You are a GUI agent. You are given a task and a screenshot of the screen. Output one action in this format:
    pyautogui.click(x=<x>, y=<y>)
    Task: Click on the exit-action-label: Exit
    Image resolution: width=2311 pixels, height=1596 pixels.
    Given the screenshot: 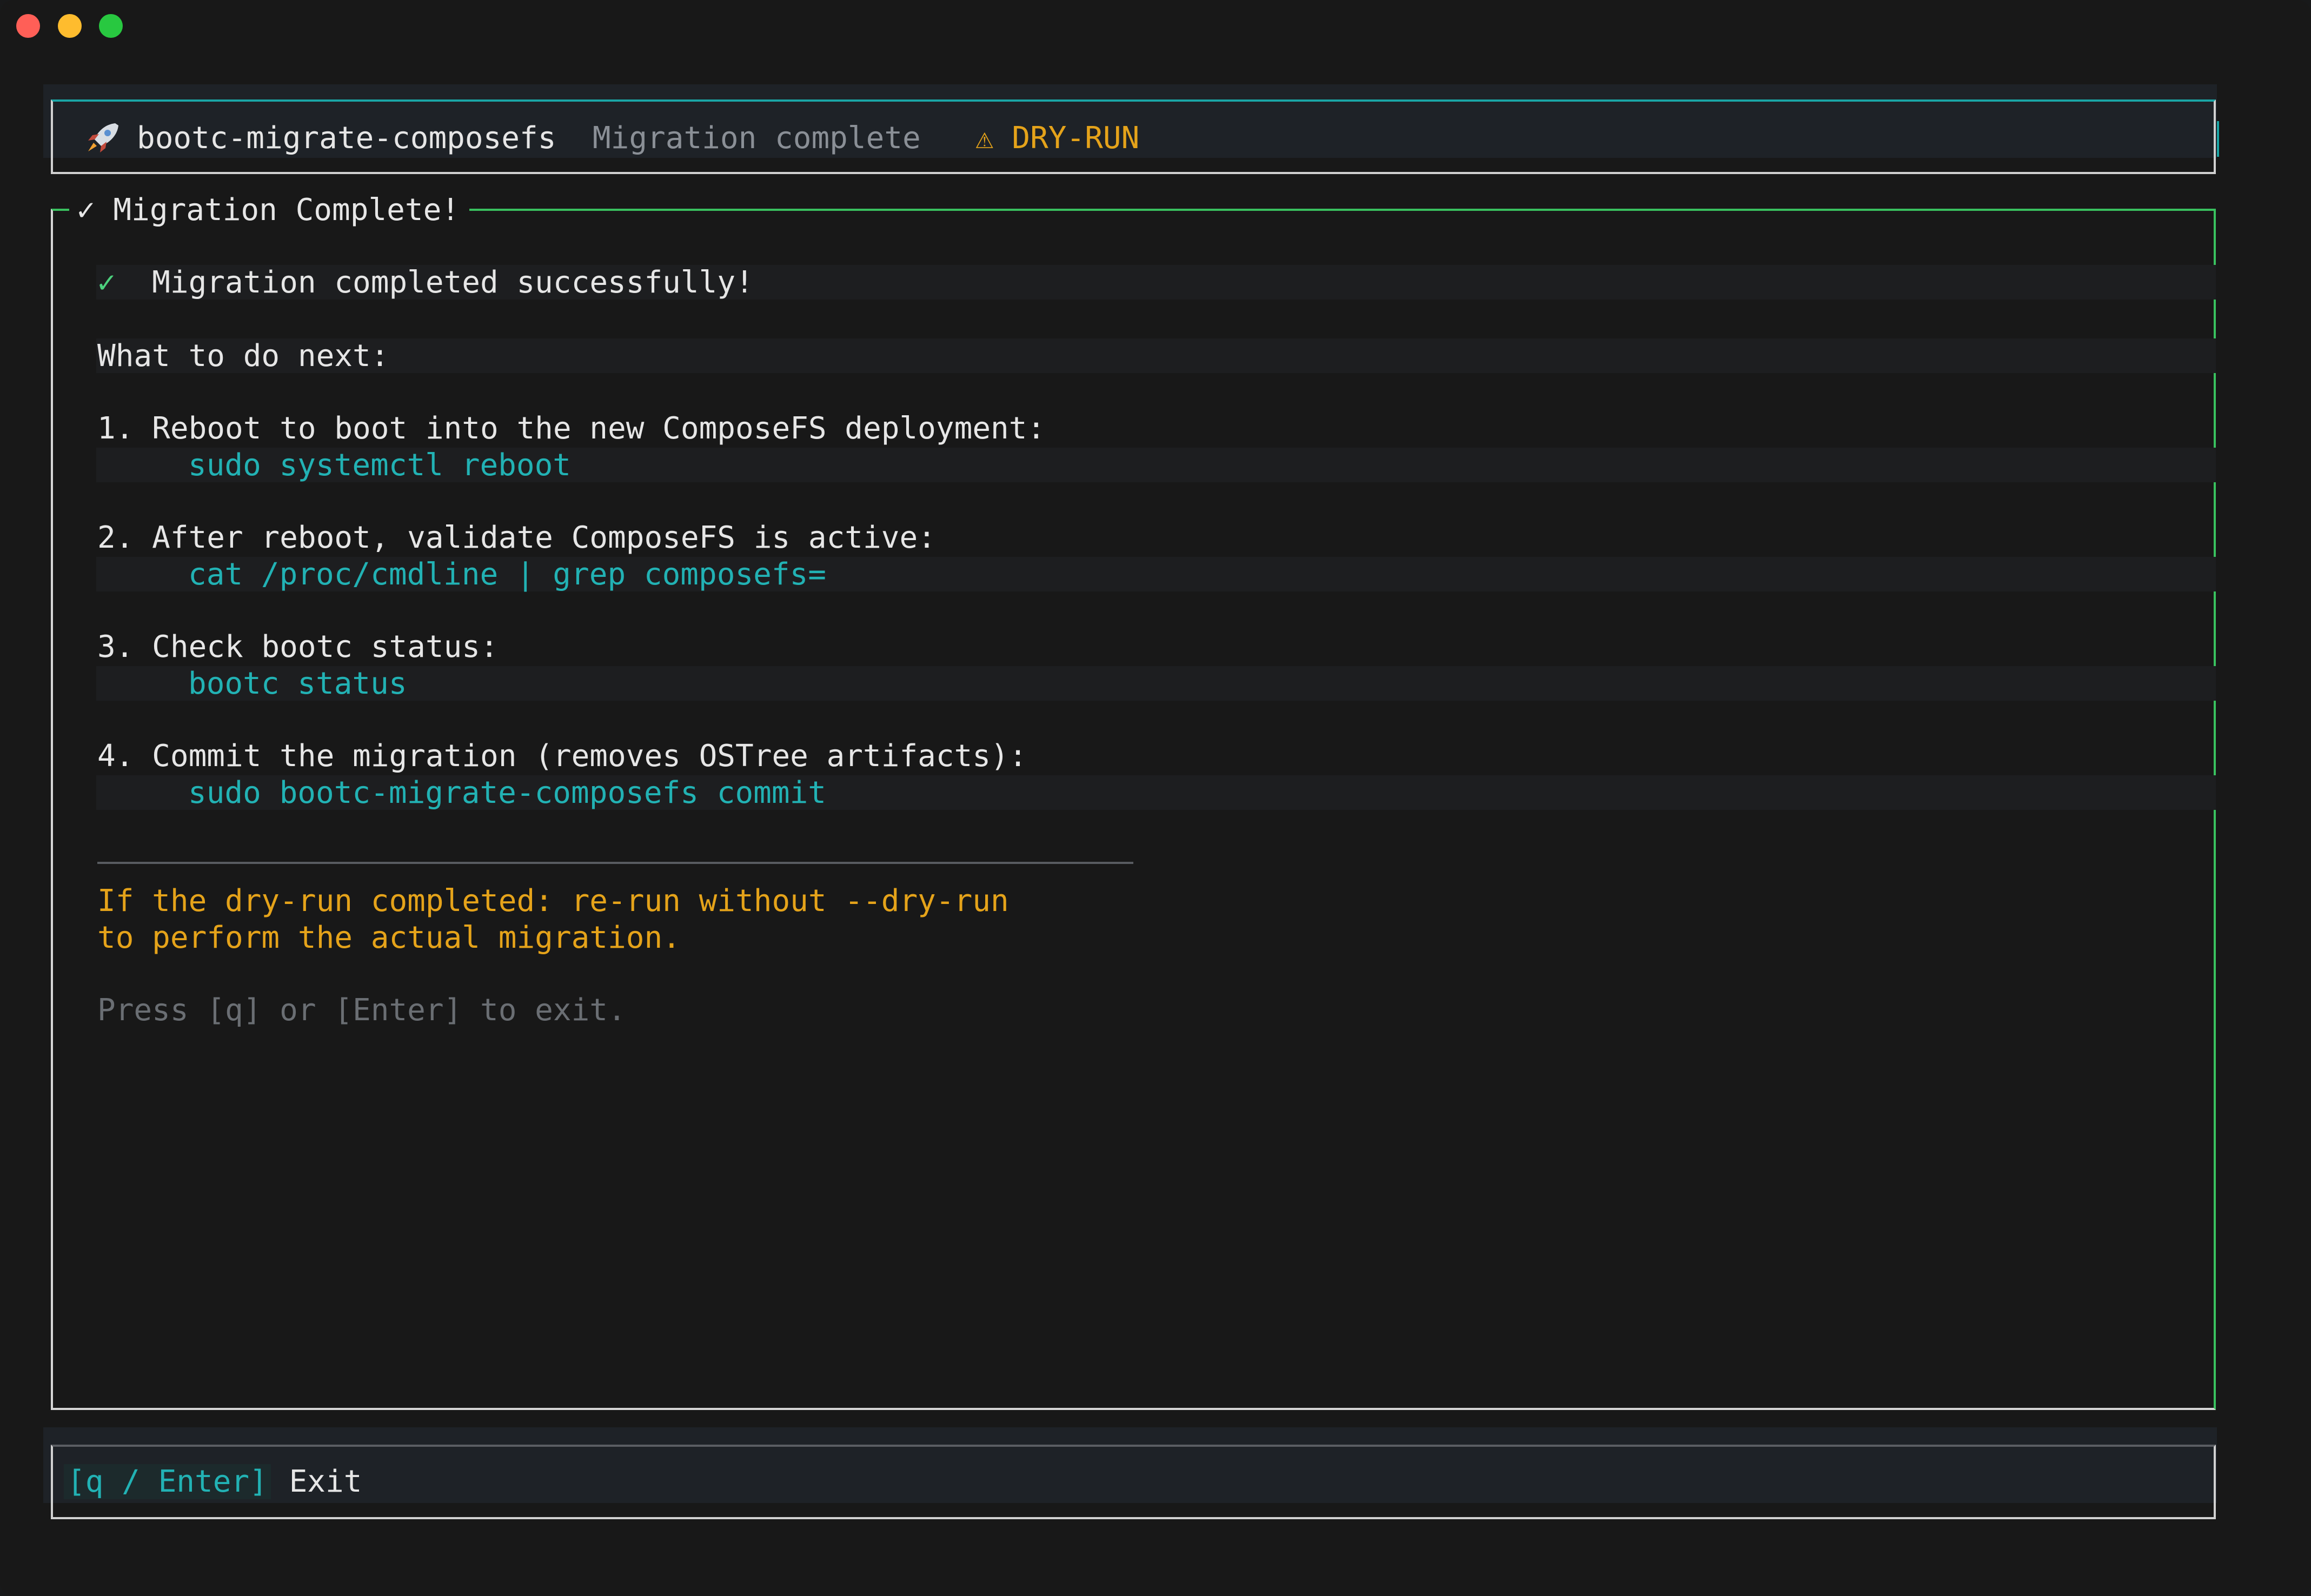 What is the action you would take?
    pyautogui.click(x=325, y=1481)
    